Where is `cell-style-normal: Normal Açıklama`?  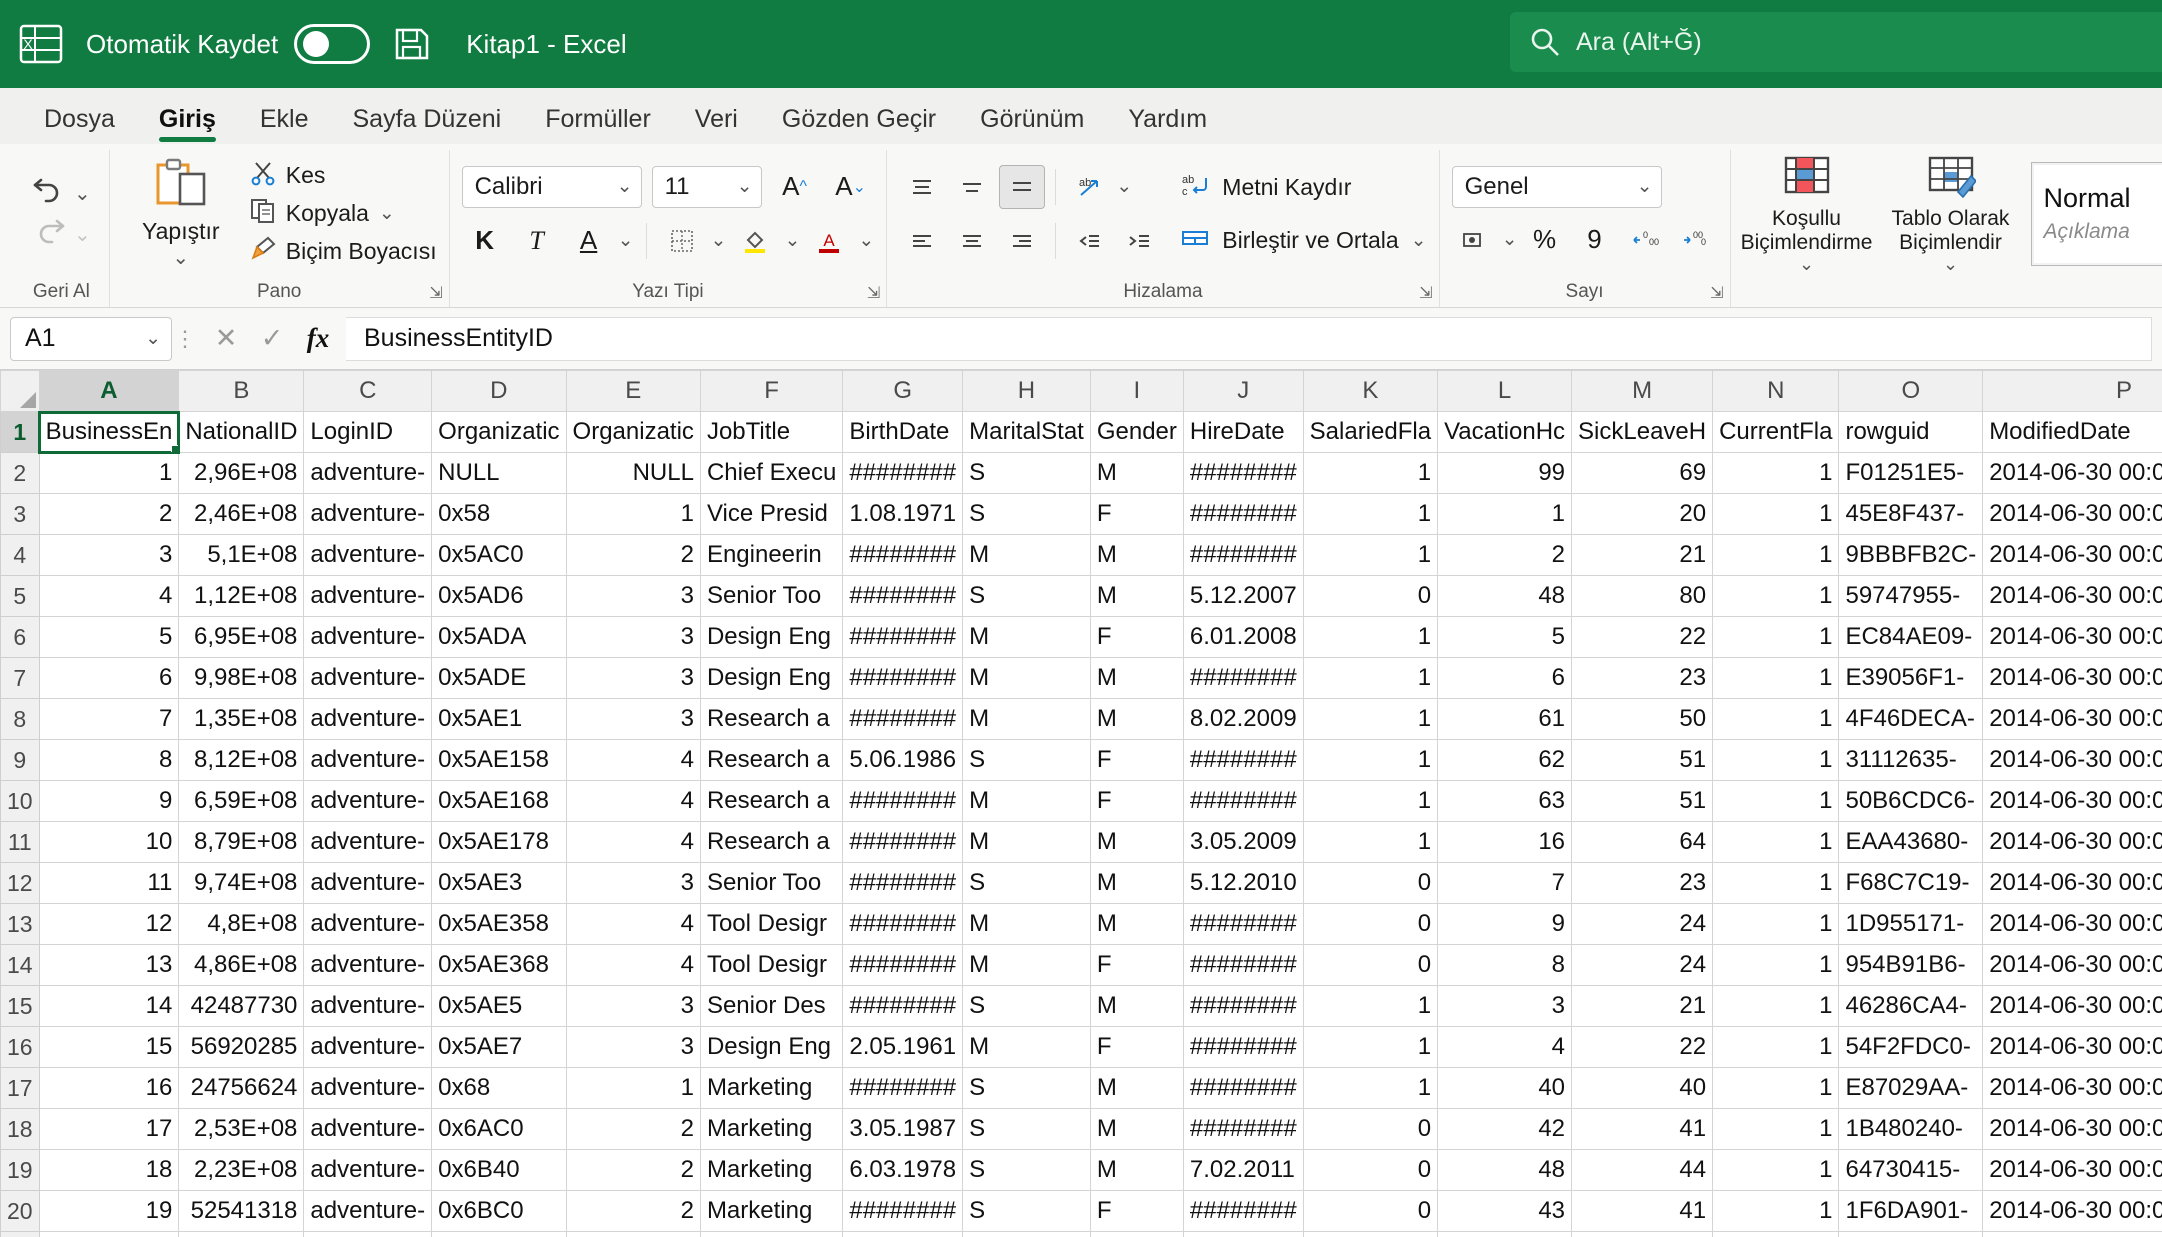
cell-style-normal: Normal Açıklama is located at coordinates (2096, 213).